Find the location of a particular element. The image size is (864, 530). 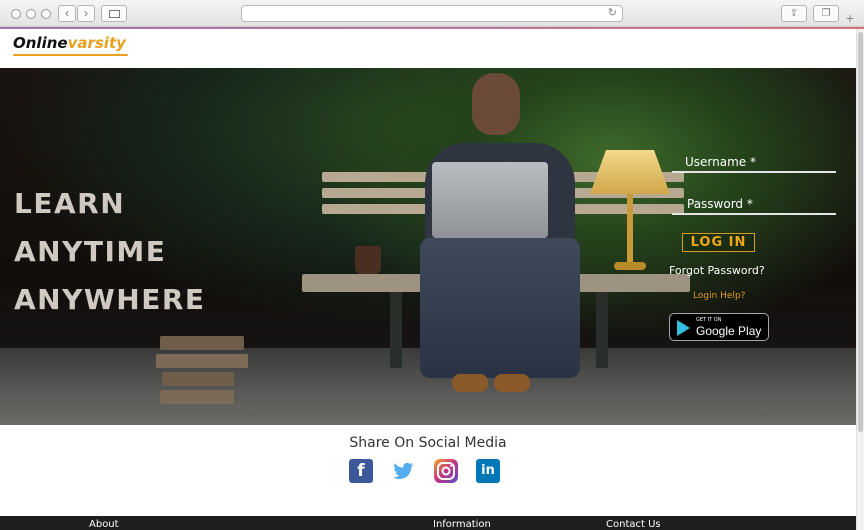

site-header: Onlinevarsity is located at coordinates (428, 48).